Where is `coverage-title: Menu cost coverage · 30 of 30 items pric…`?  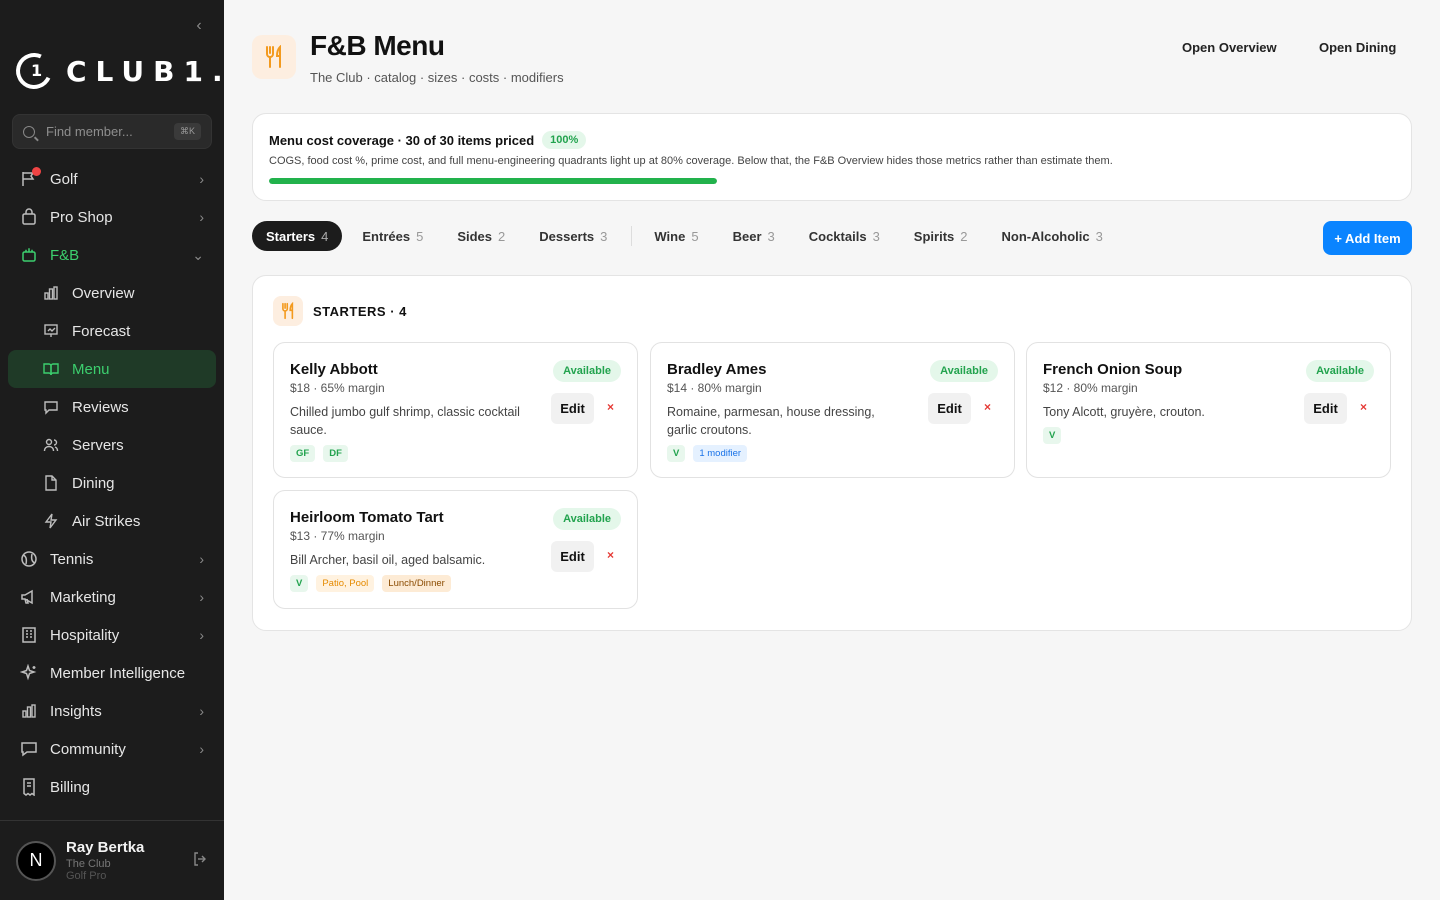
coverage-title: Menu cost coverage · 30 of 30 items pric… is located at coordinates (402, 140).